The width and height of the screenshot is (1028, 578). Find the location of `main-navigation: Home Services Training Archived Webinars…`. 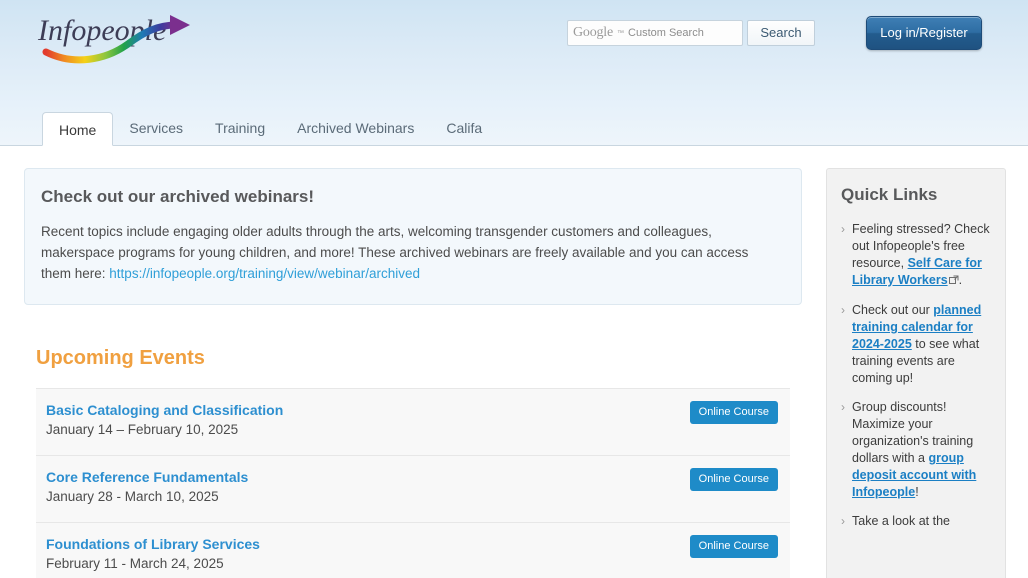

main-navigation: Home Services Training Archived Webinars… is located at coordinates (514, 125).